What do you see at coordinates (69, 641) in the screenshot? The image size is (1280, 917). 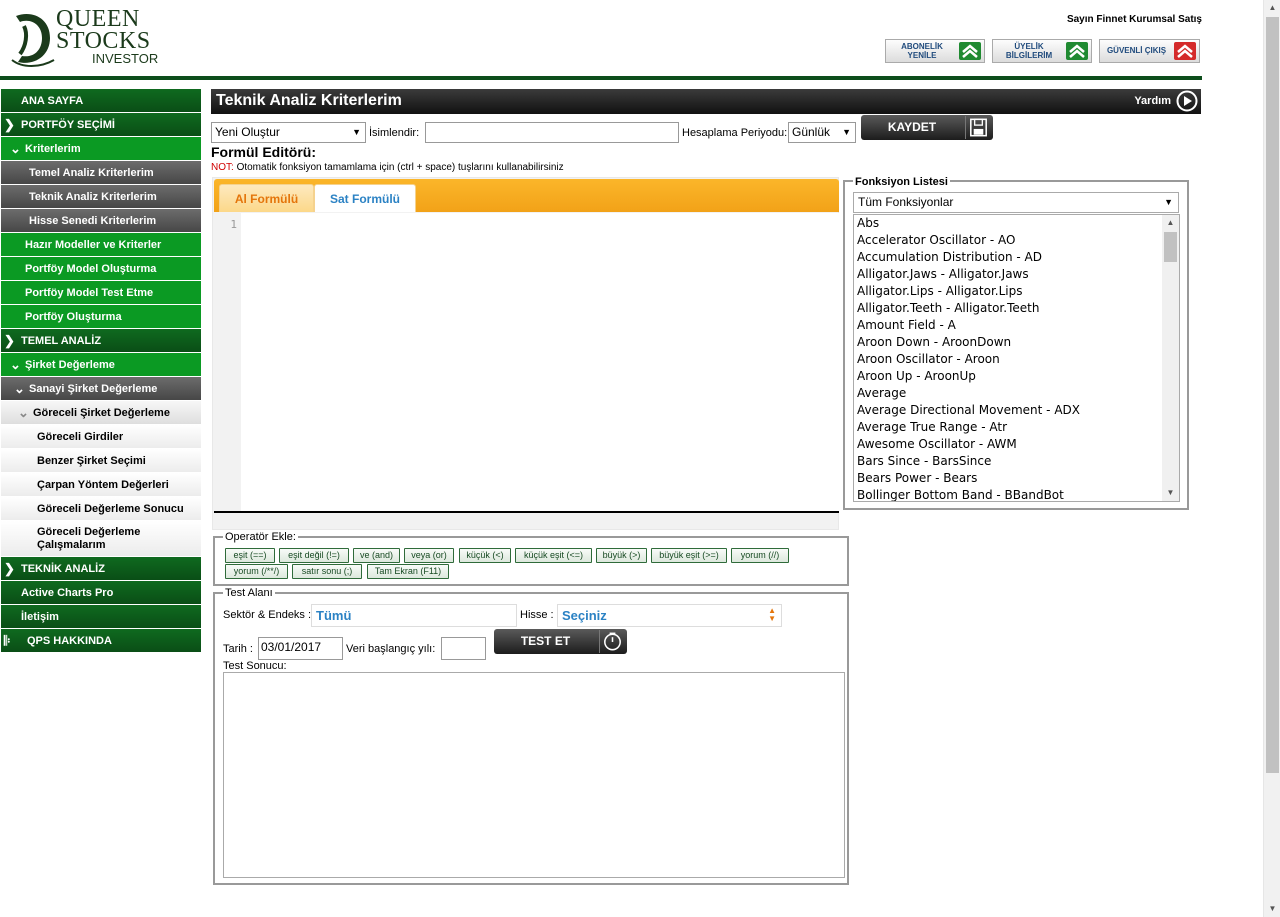 I see `sidebar-item-label: QPS HAKKINDA` at bounding box center [69, 641].